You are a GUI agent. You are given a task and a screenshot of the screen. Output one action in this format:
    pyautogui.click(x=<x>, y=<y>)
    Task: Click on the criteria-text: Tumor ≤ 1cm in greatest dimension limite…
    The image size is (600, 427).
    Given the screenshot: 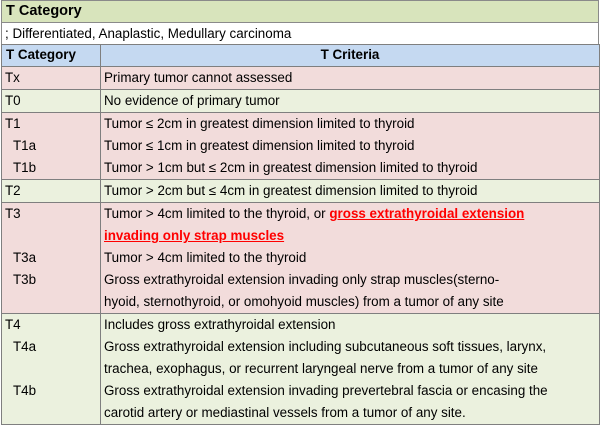 What is the action you would take?
    pyautogui.click(x=259, y=145)
    